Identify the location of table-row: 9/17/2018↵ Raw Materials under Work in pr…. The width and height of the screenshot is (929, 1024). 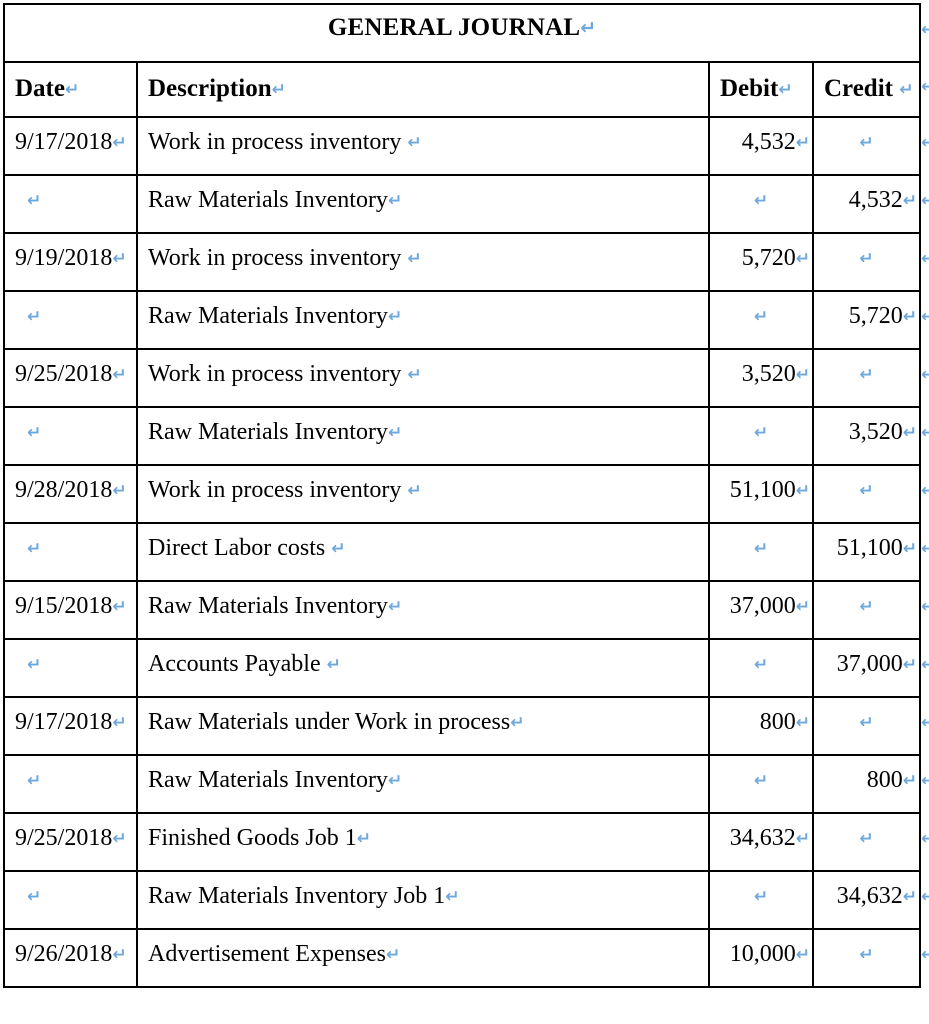
(462, 726).